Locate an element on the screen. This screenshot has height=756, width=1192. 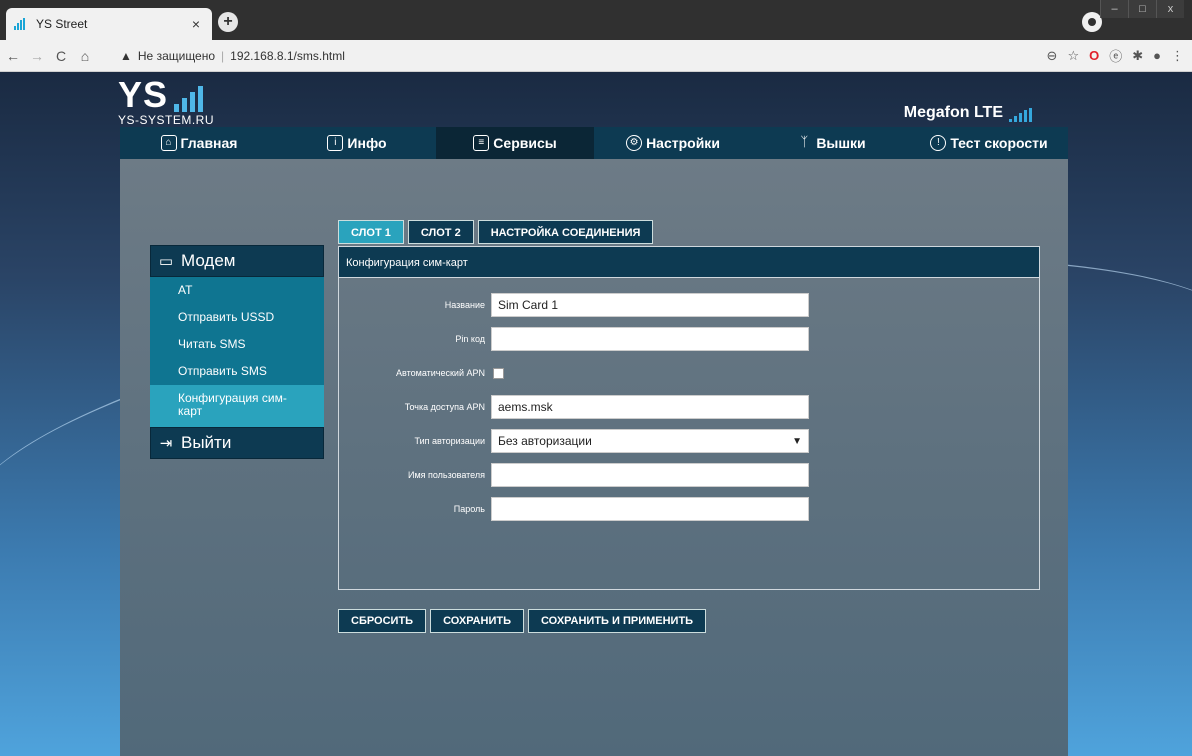
tab-slot-2: СЛОТ 2 is located at coordinates (440, 232).